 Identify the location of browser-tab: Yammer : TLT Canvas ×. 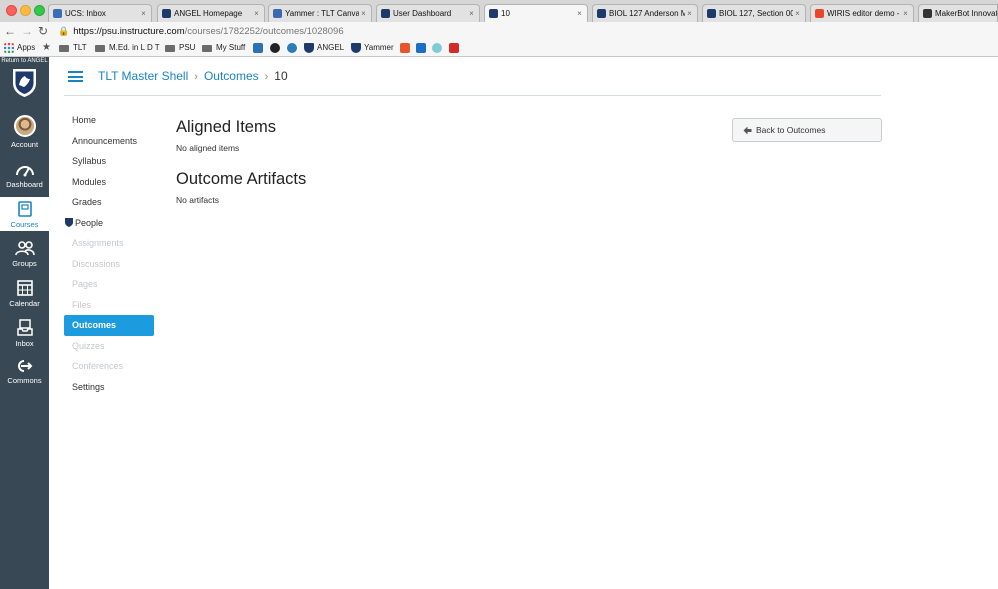
(320, 13).